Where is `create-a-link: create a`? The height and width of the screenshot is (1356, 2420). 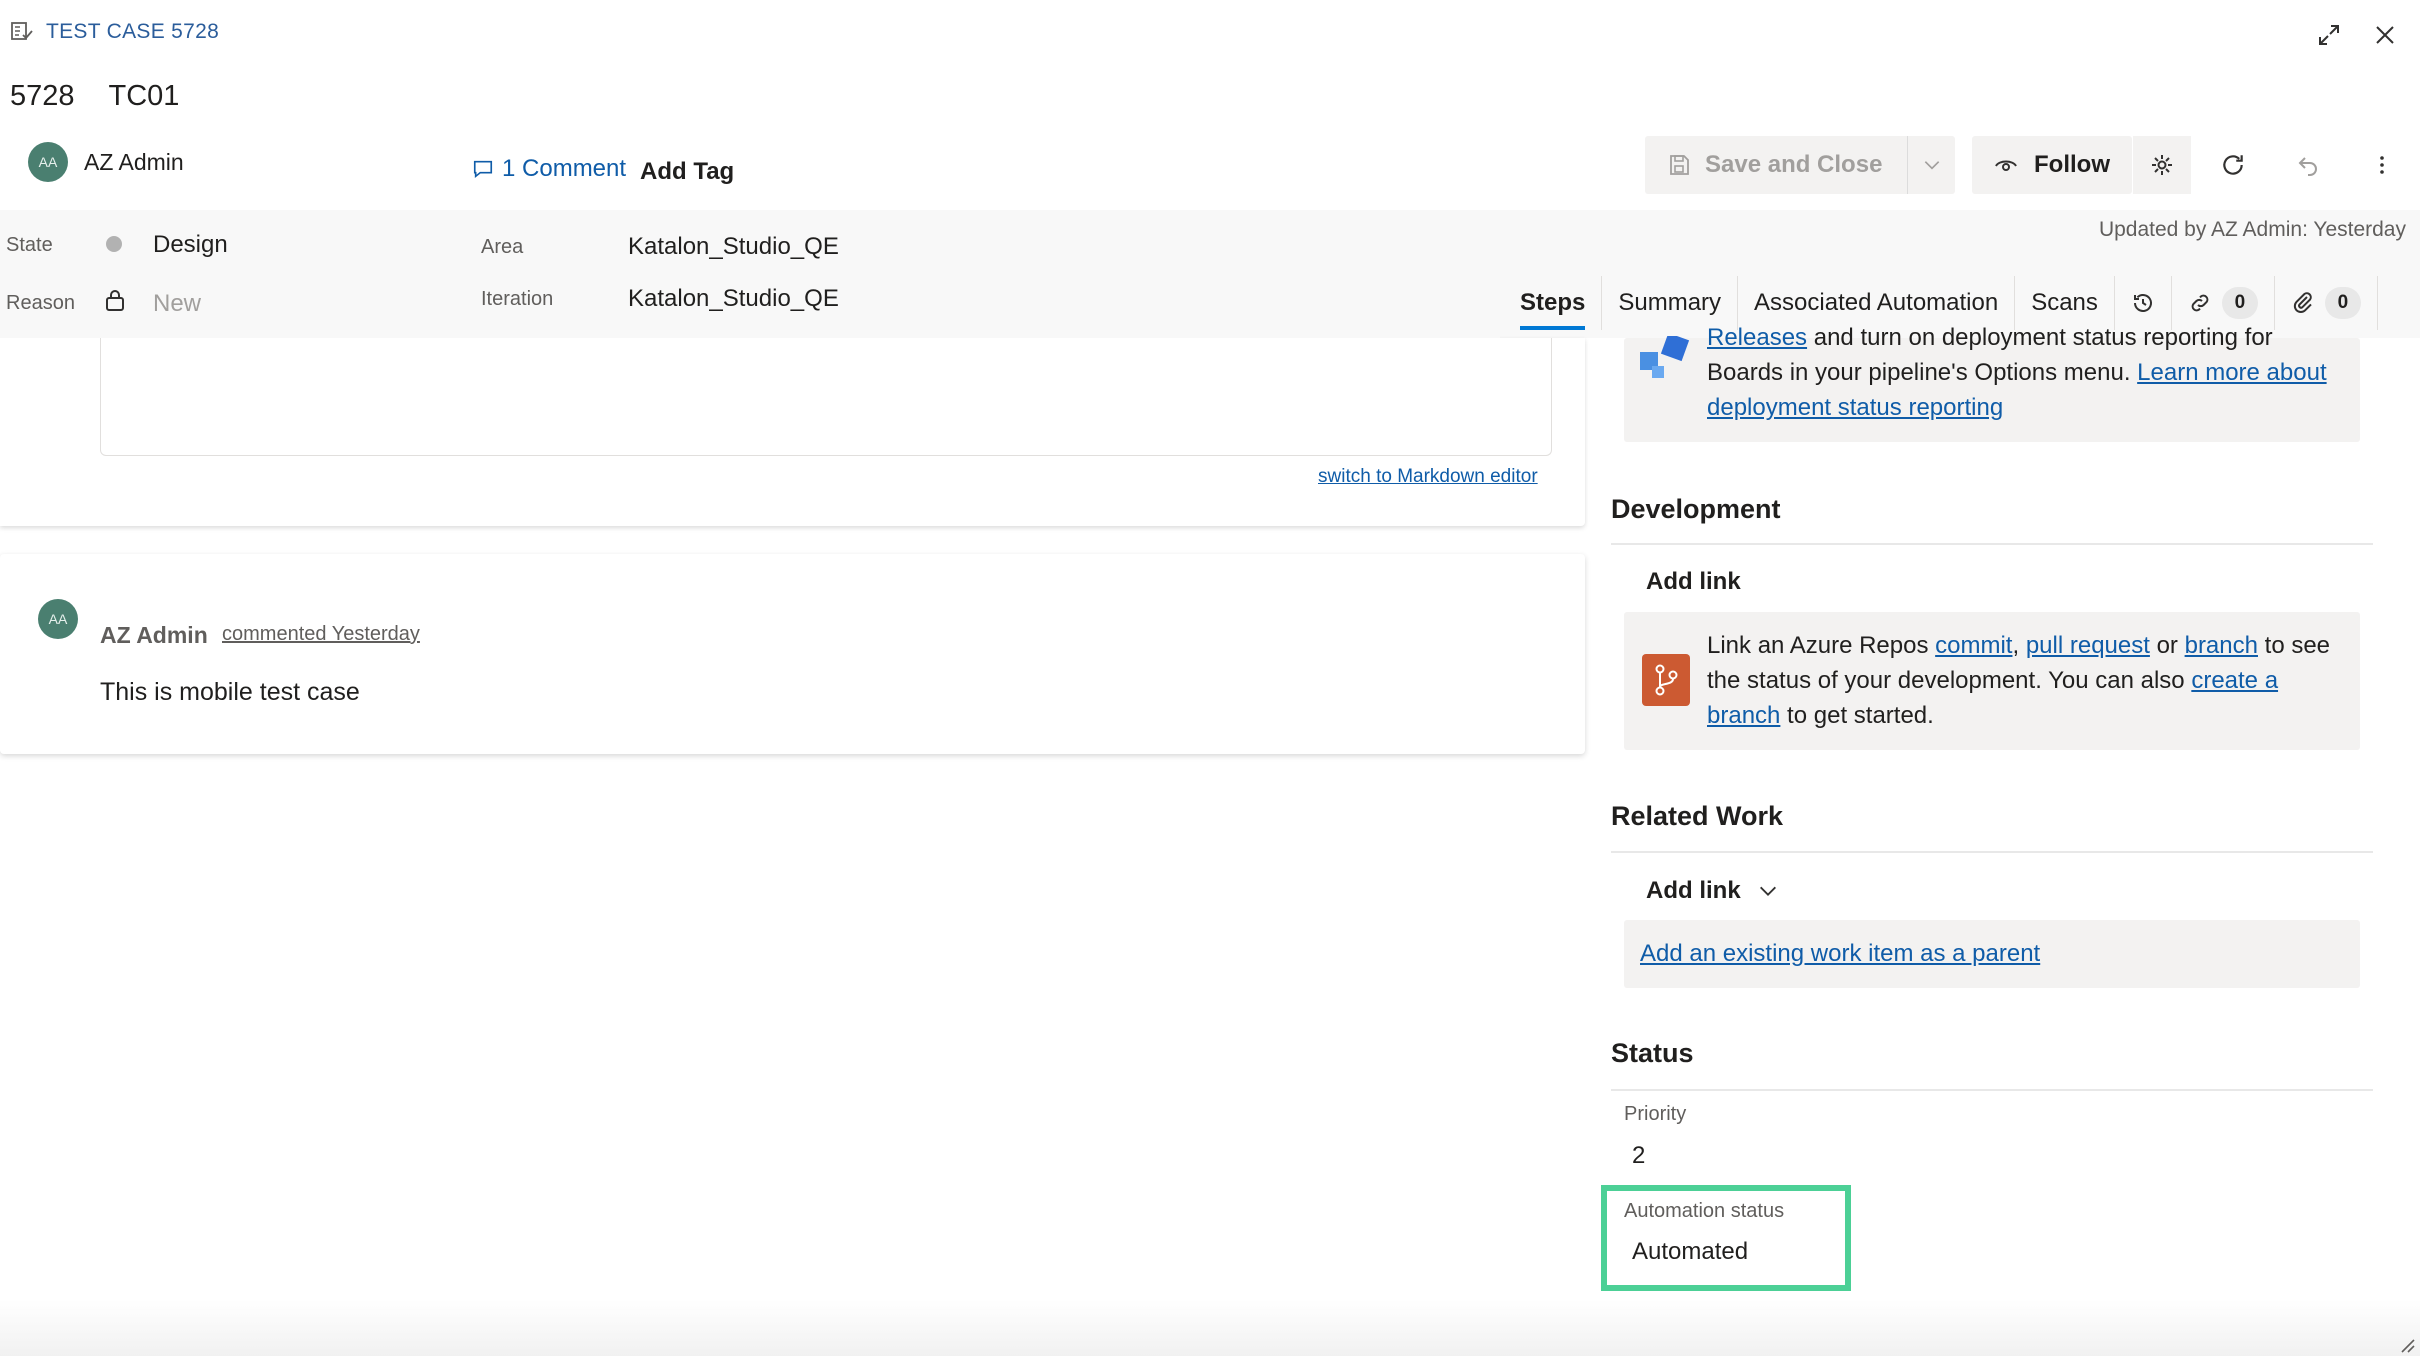
create-a-link: create a is located at coordinates (2234, 680).